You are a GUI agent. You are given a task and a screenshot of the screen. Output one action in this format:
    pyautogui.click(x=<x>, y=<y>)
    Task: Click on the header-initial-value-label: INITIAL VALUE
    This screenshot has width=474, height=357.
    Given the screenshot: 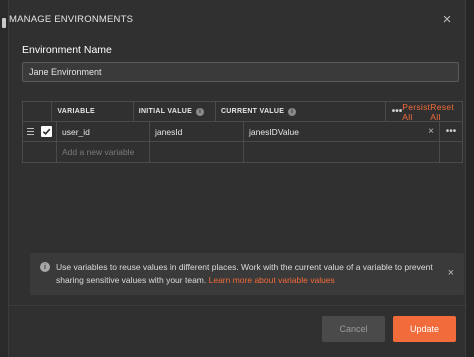 What is the action you would take?
    pyautogui.click(x=165, y=111)
    